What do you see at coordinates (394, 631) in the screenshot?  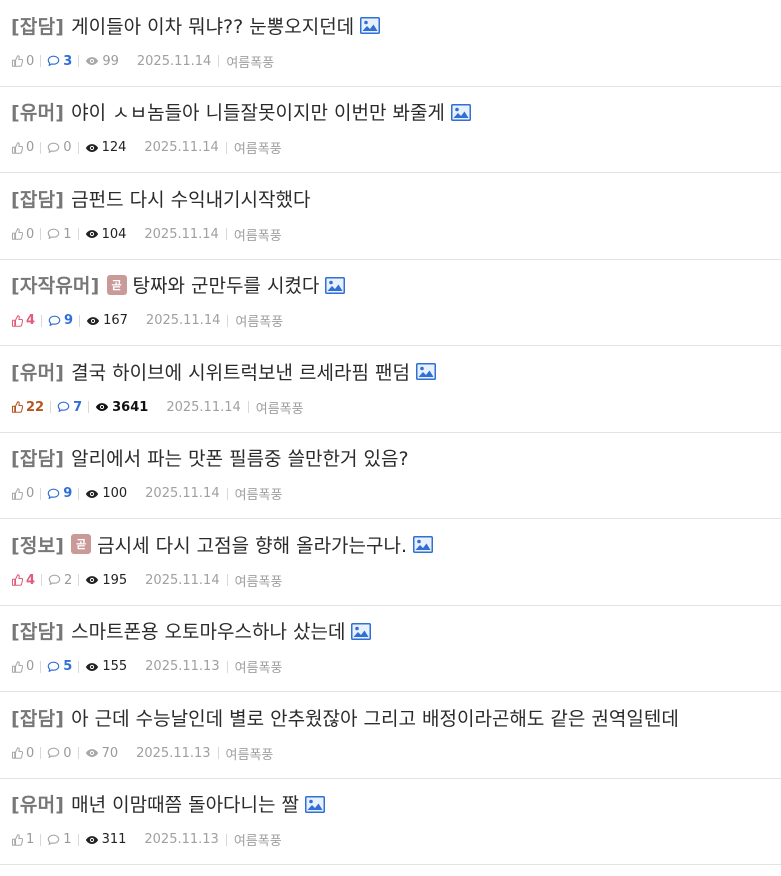 I see `post-title-line: [잡담] 스마트폰용 오토마우스하나 샀는데` at bounding box center [394, 631].